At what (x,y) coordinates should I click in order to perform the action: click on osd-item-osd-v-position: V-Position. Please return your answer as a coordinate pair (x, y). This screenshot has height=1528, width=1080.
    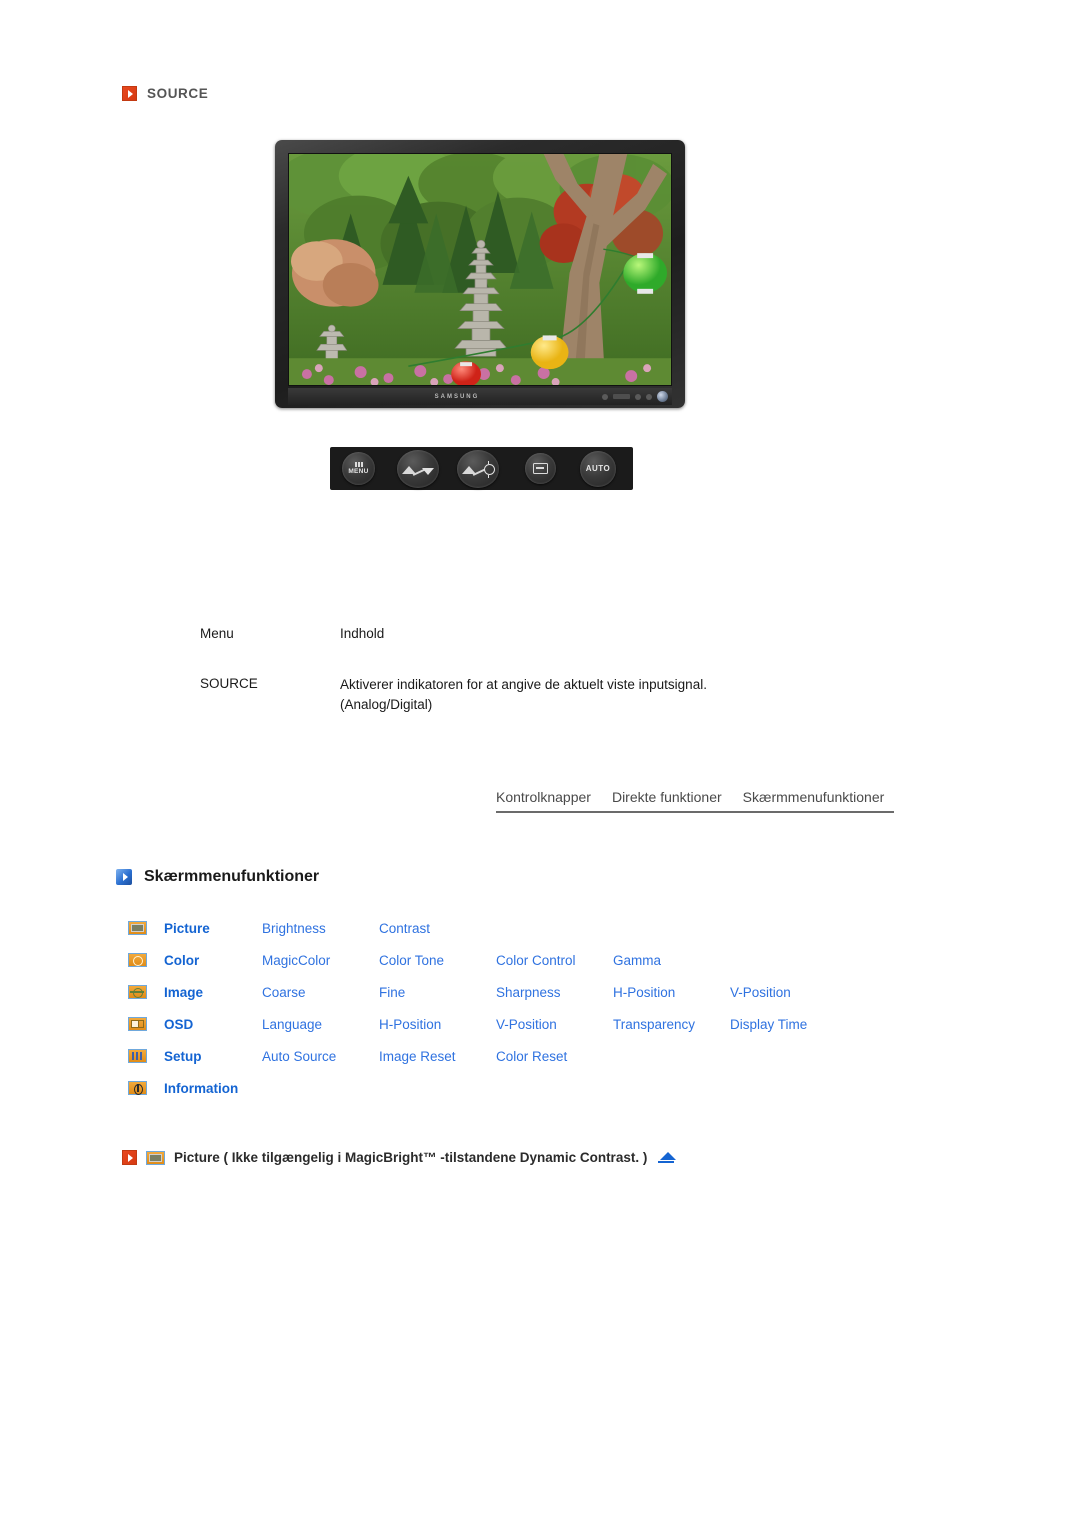
    Looking at the image, I should click on (554, 1024).